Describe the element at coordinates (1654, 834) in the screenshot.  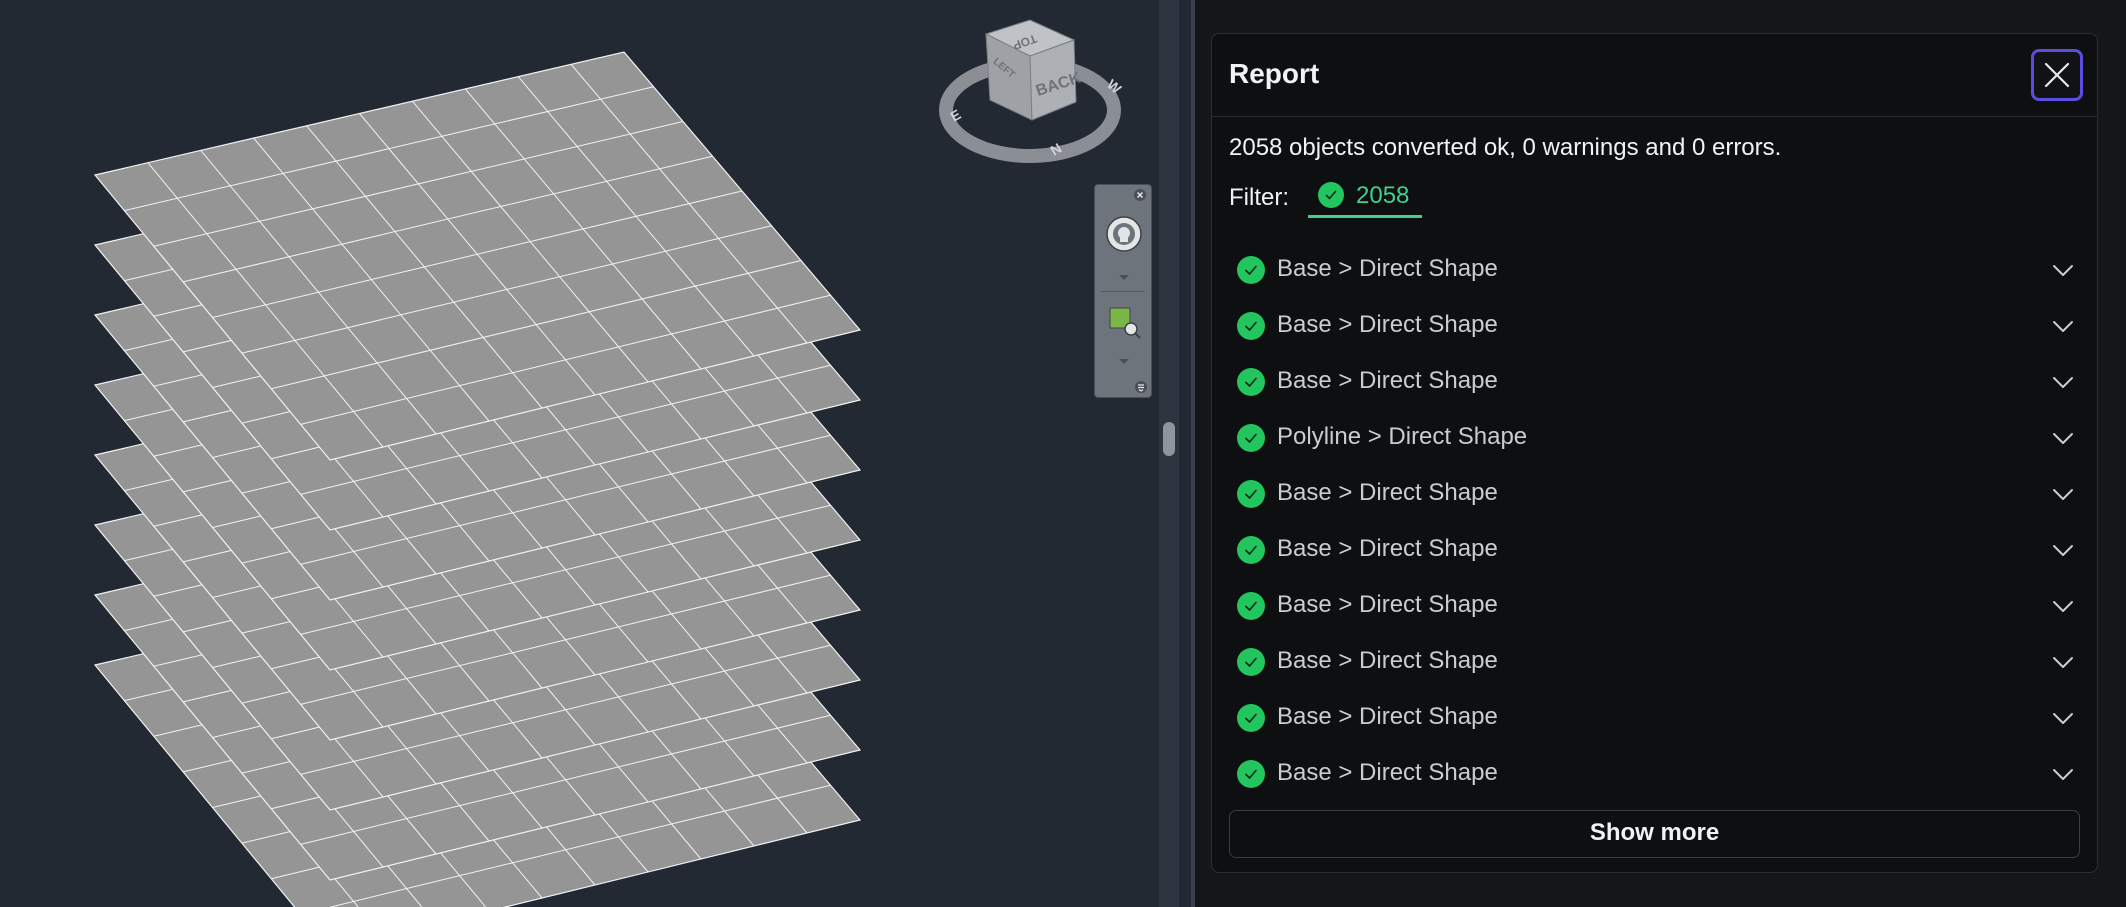
I see `show-more-button: Show more` at that location.